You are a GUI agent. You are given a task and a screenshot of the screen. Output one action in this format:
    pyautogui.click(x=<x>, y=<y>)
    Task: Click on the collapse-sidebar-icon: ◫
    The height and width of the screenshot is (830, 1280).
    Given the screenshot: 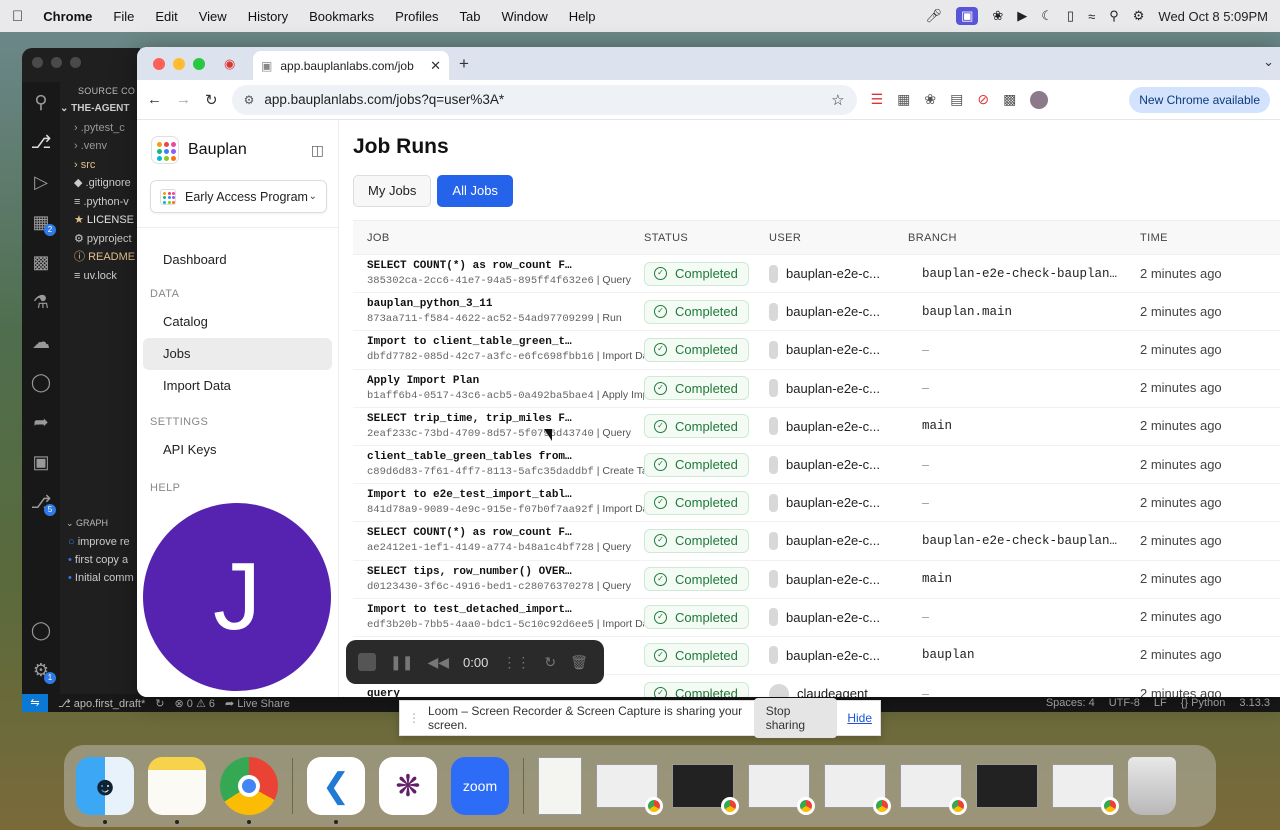 What is the action you would take?
    pyautogui.click(x=317, y=150)
    